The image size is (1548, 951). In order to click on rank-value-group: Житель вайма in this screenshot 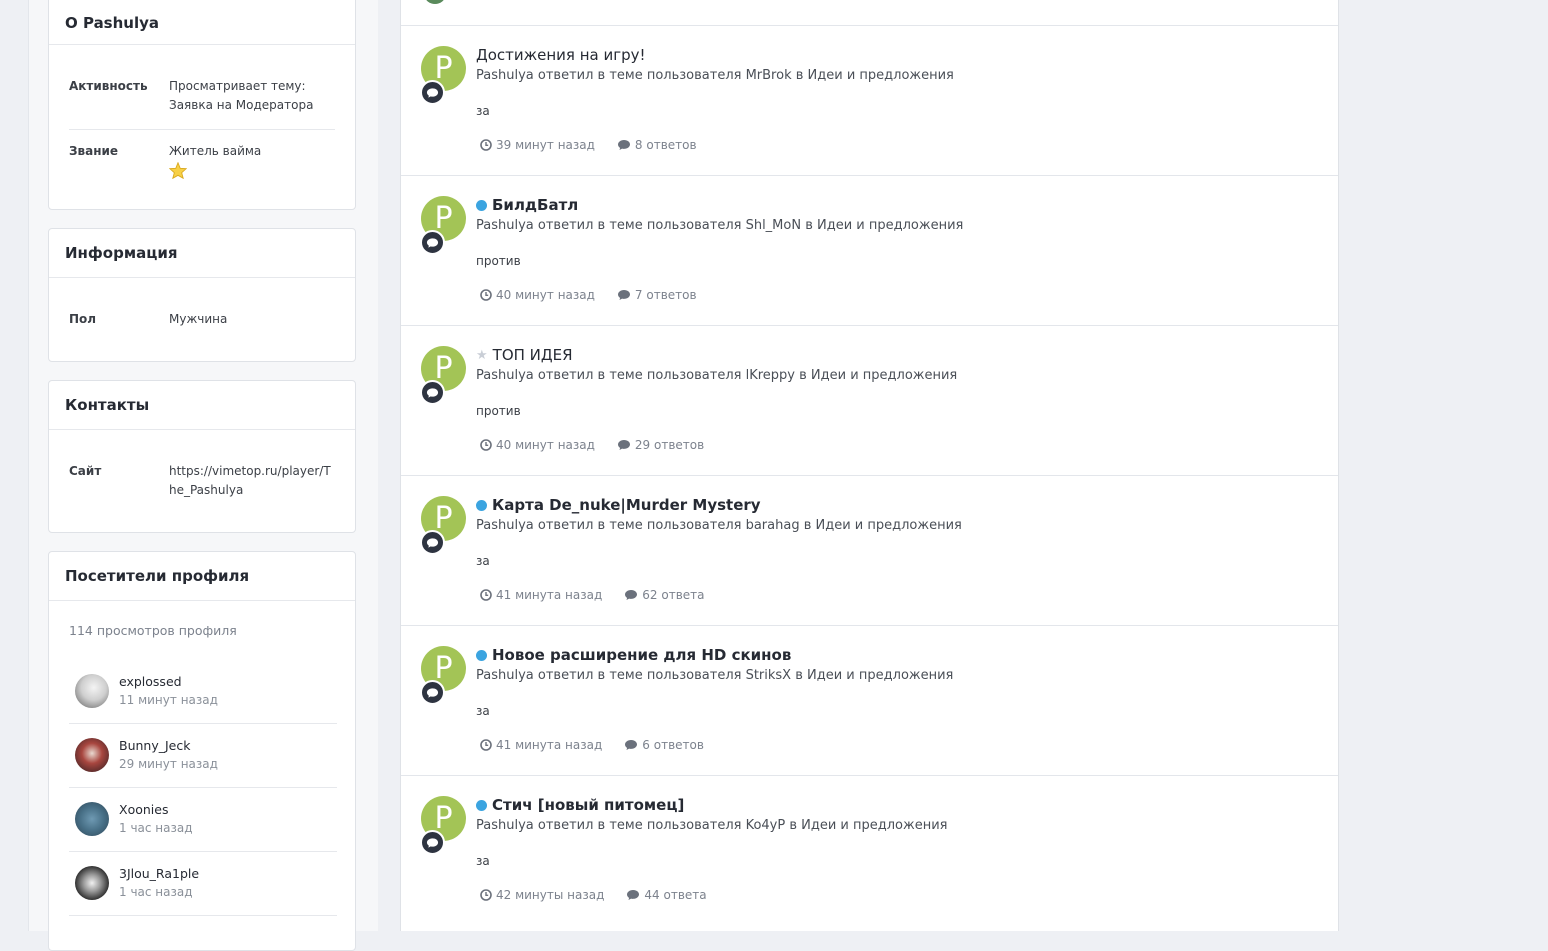, I will do `click(215, 163)`.